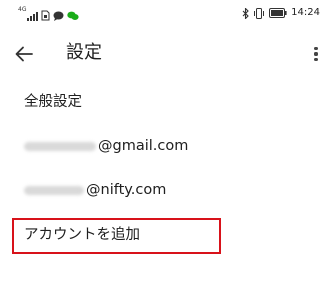 Image resolution: width=330 pixels, height=282 pixels. Describe the element at coordinates (45, 15) in the screenshot. I see `sim-card-icon` at that location.